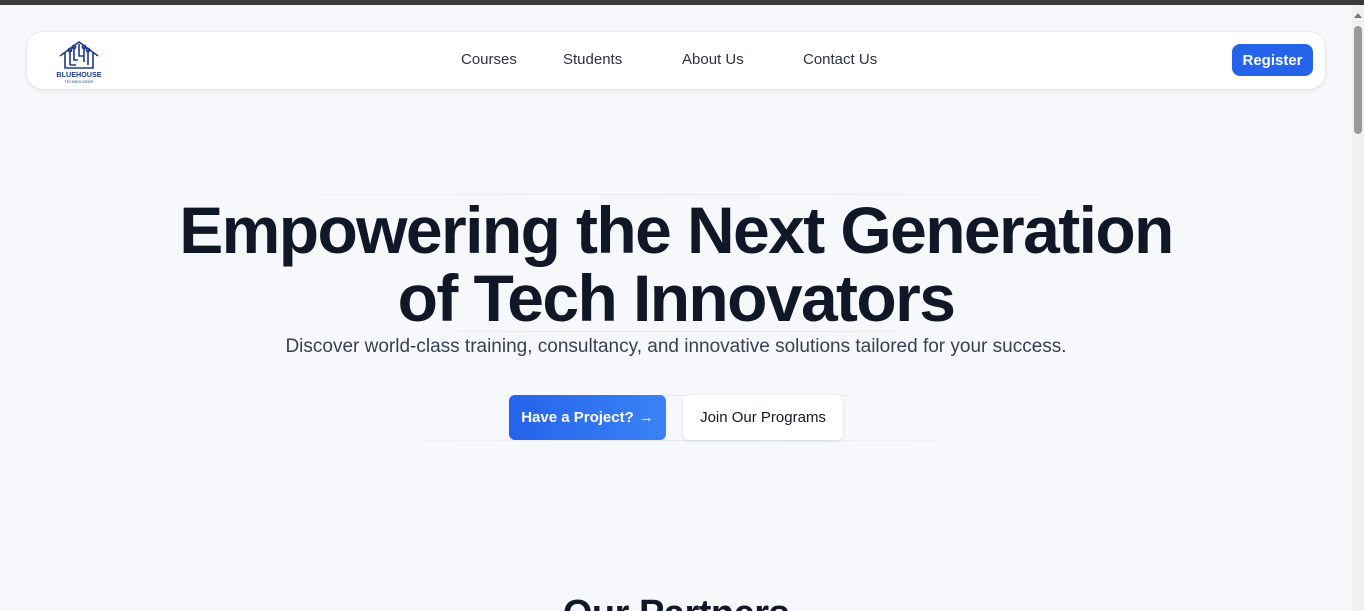  I want to click on house-circuit-logo-icon: BLUEHOUSE TECHNOLOGIES, so click(79, 62).